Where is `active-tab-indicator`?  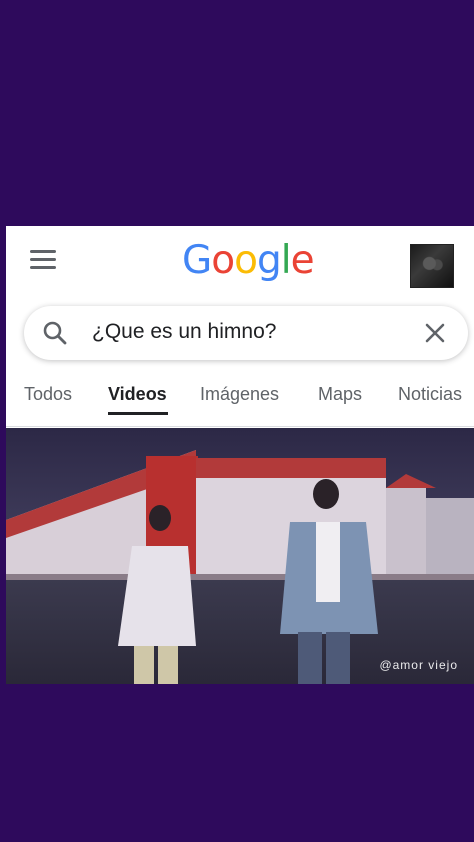
active-tab-indicator is located at coordinates (138, 413).